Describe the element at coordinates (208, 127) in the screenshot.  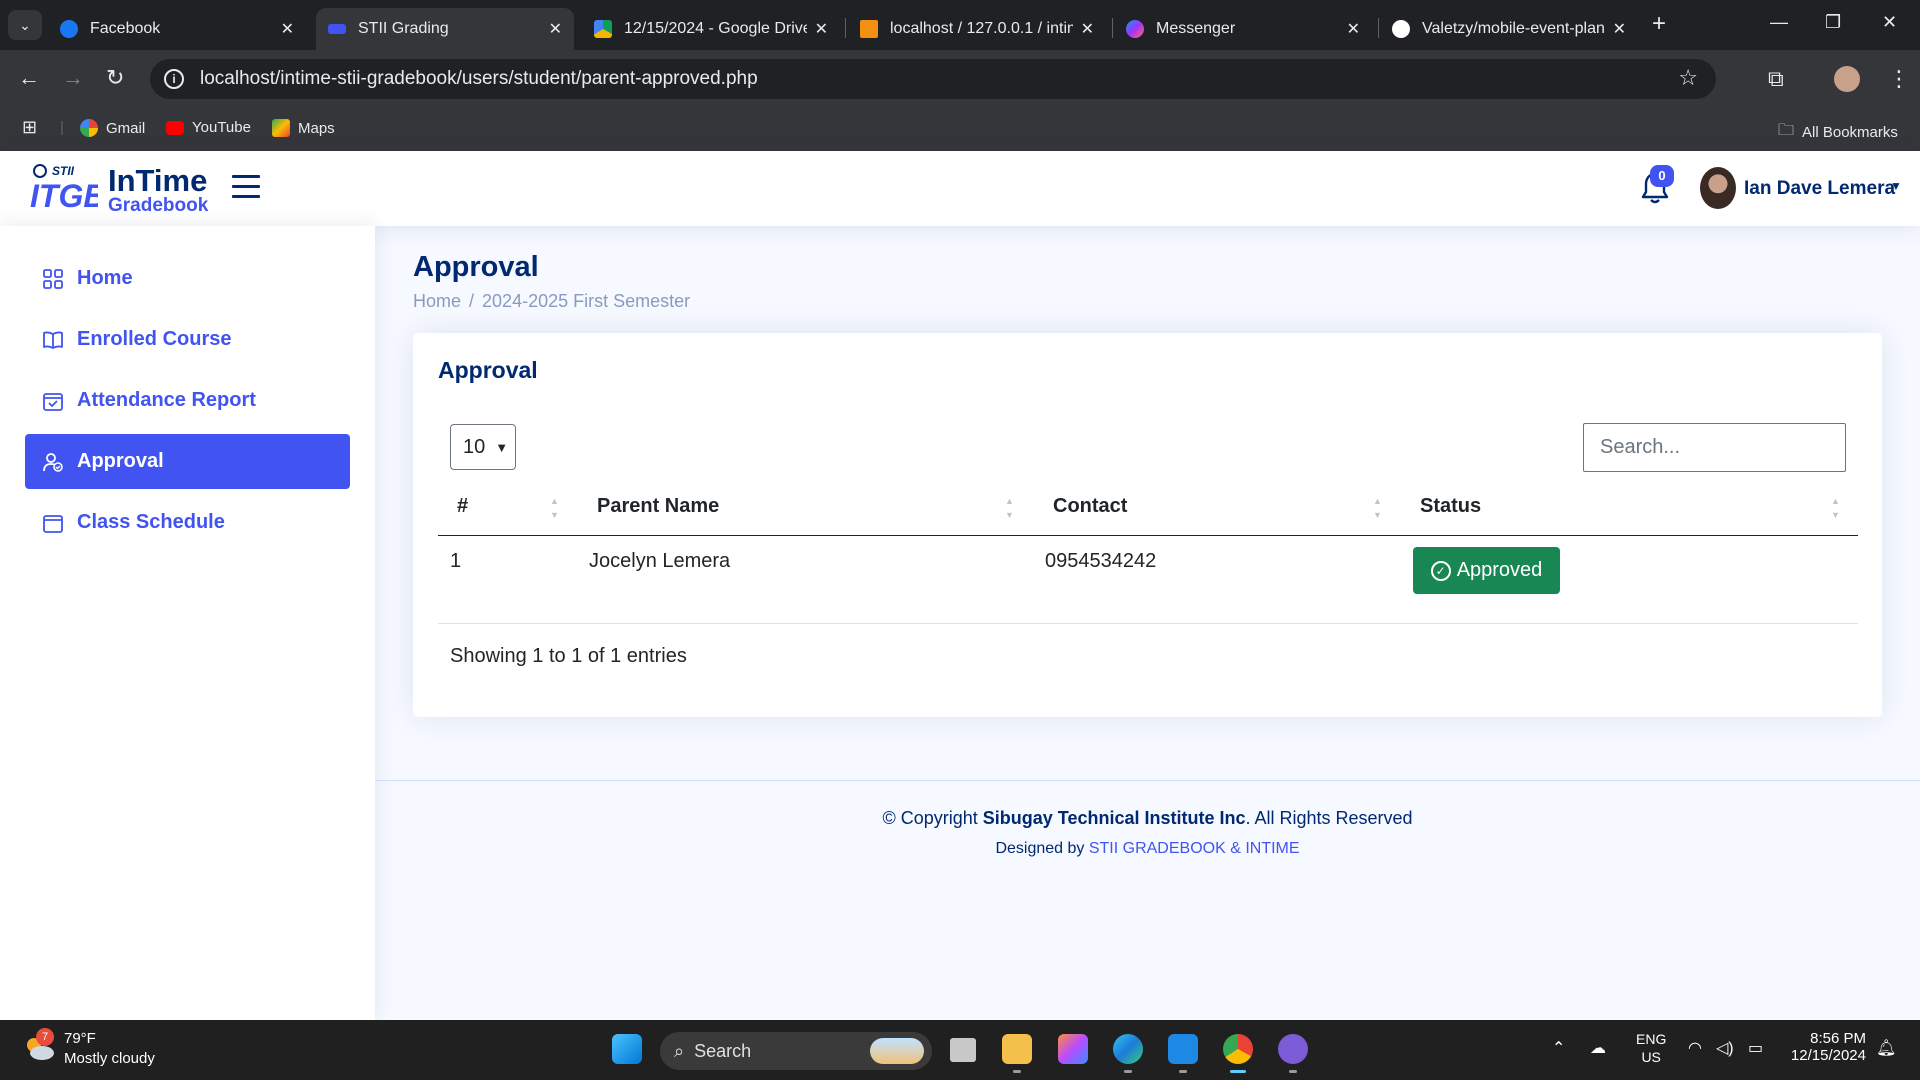
I see `bookmark-youtube: YouTube` at that location.